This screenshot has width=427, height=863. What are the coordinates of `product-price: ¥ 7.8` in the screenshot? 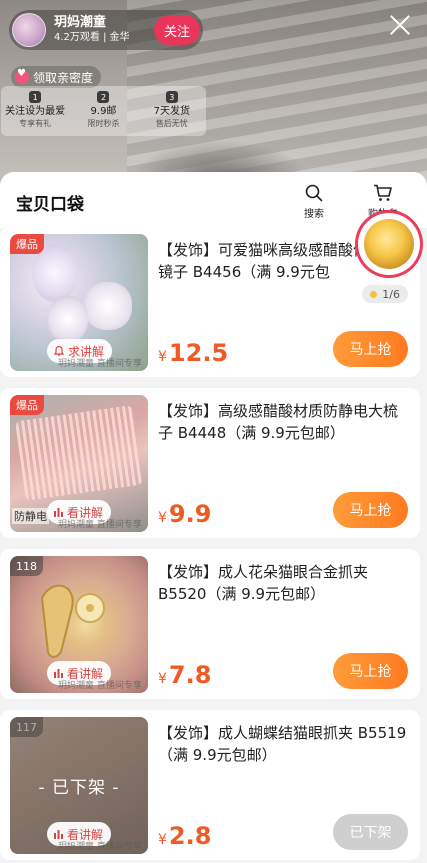 It's located at (184, 675).